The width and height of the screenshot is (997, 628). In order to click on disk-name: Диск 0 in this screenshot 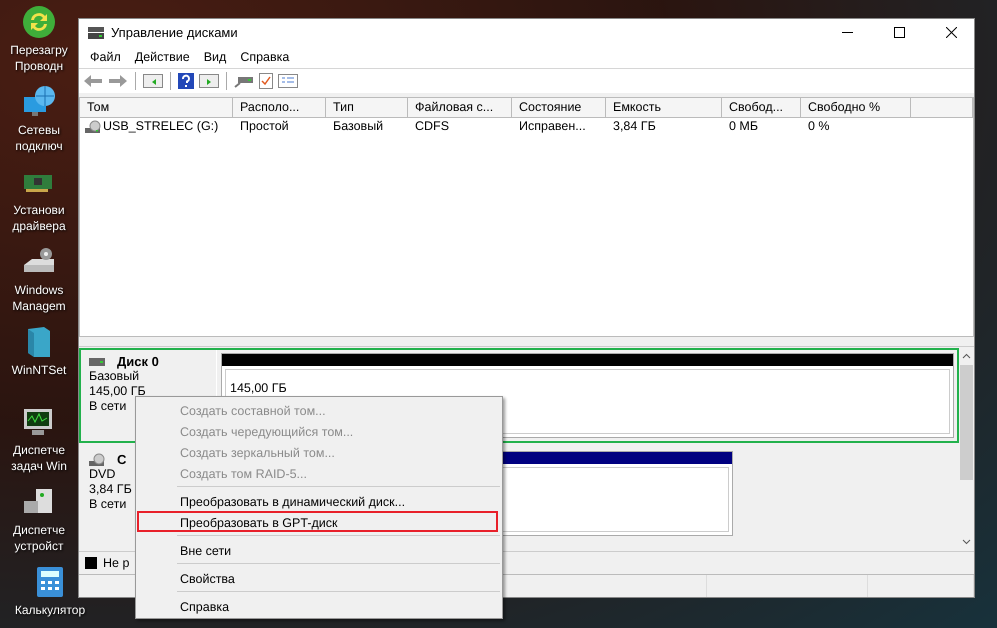, I will do `click(138, 361)`.